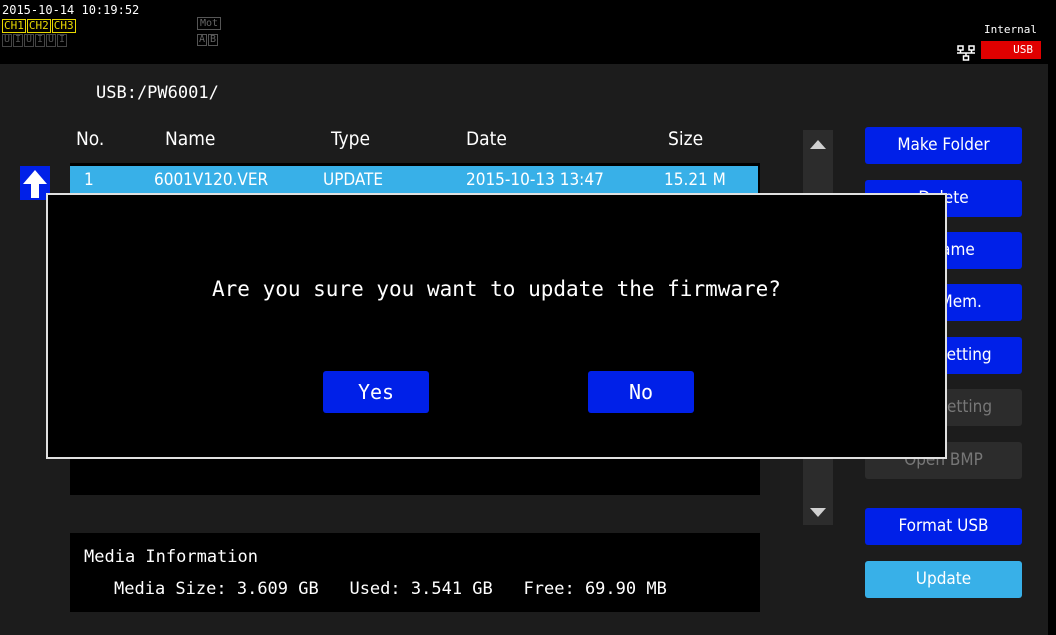 The height and width of the screenshot is (635, 1056). Describe the element at coordinates (641, 392) in the screenshot. I see `no-button: No` at that location.